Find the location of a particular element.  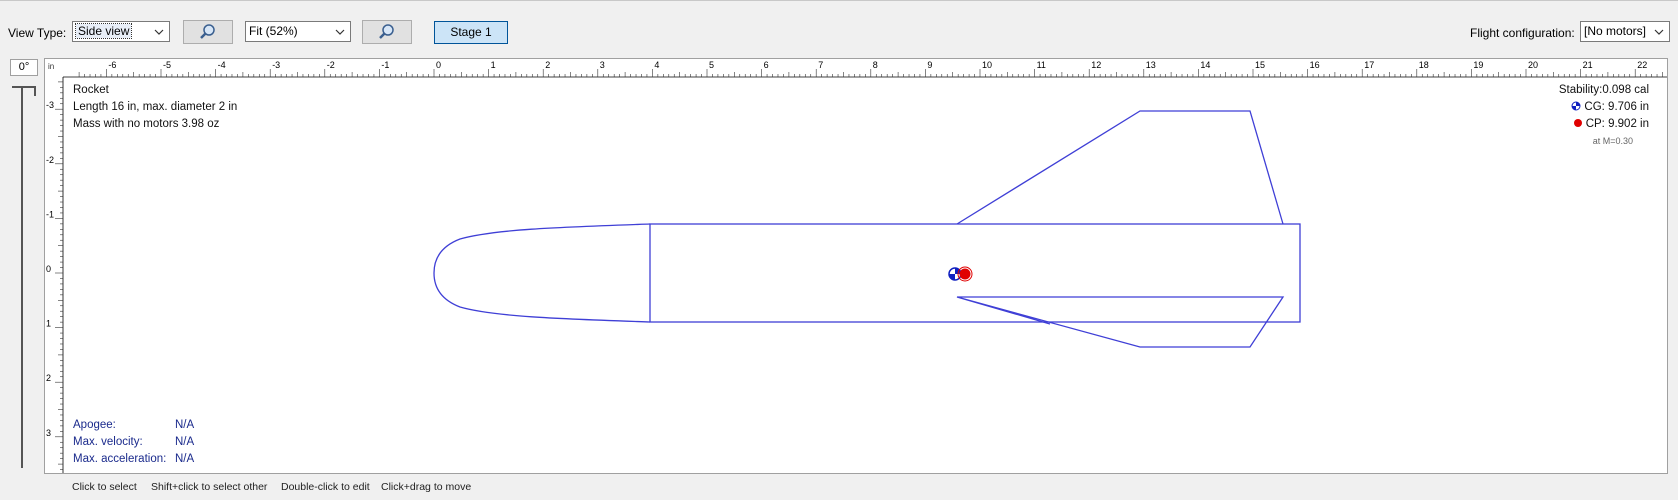

cg-icon is located at coordinates (1576, 106).